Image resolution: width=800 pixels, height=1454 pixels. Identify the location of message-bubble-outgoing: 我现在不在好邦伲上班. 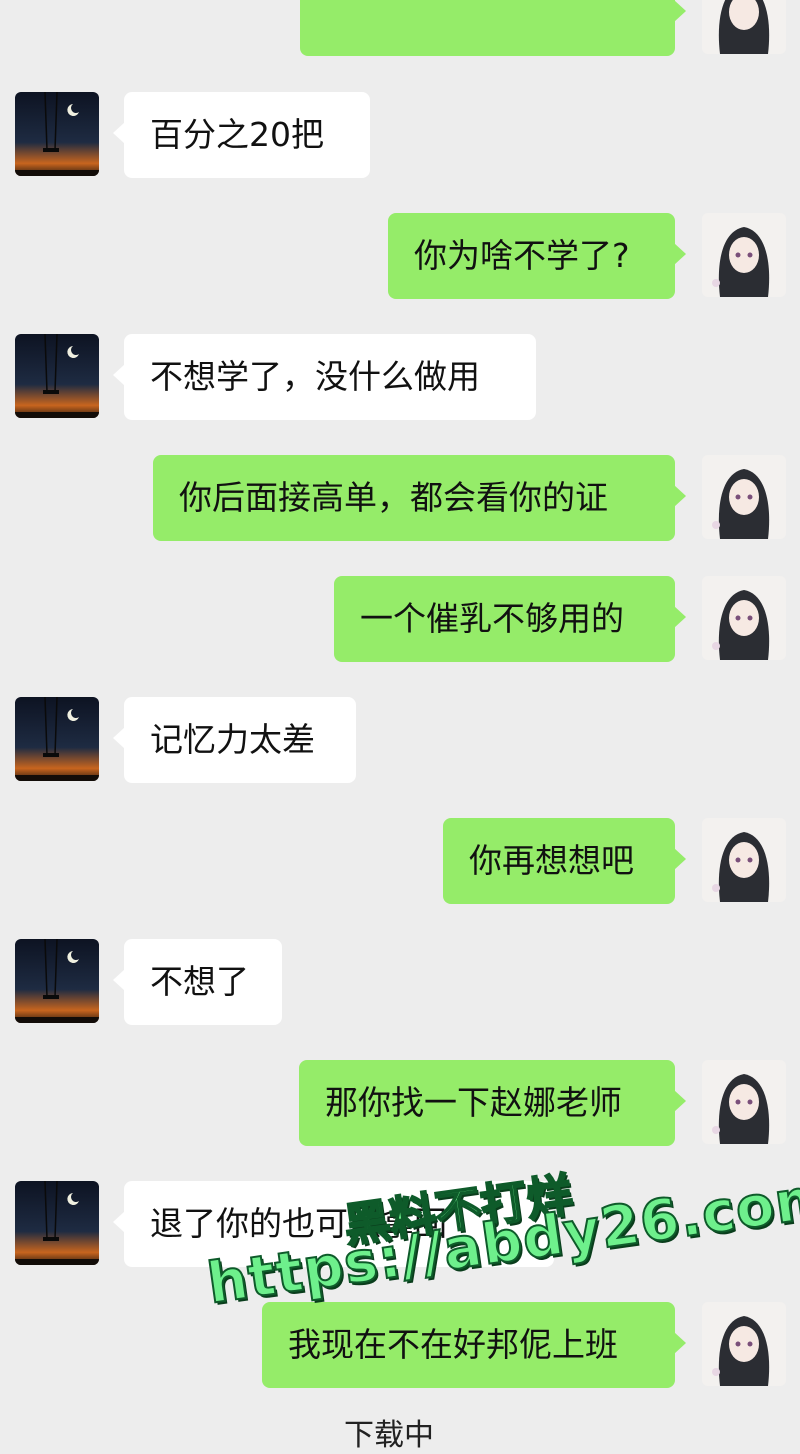
(474, 1345).